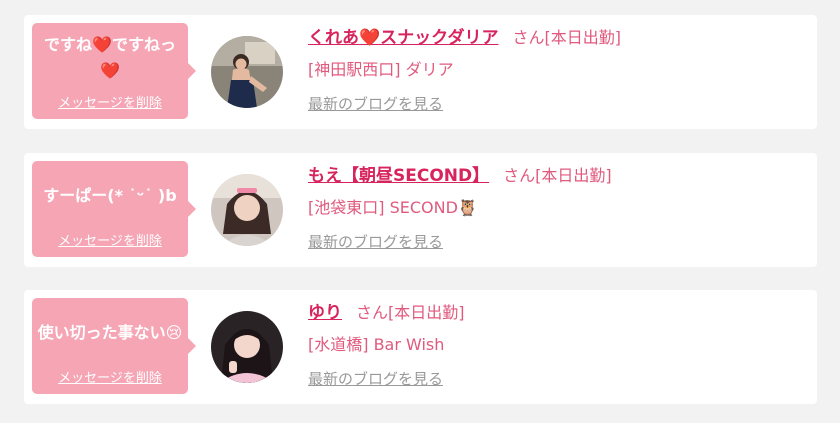 The height and width of the screenshot is (423, 840). I want to click on message-text: ですね❤️ですねっ❤️, so click(110, 57).